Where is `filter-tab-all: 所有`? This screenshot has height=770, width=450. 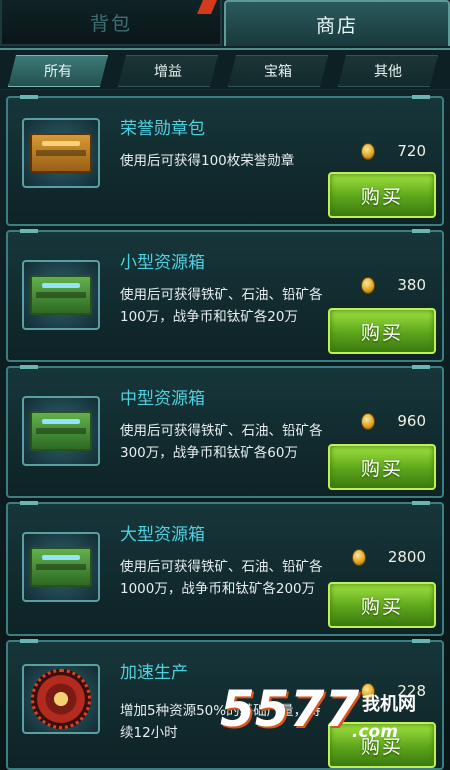
filter-tab-all: 所有 is located at coordinates (58, 71).